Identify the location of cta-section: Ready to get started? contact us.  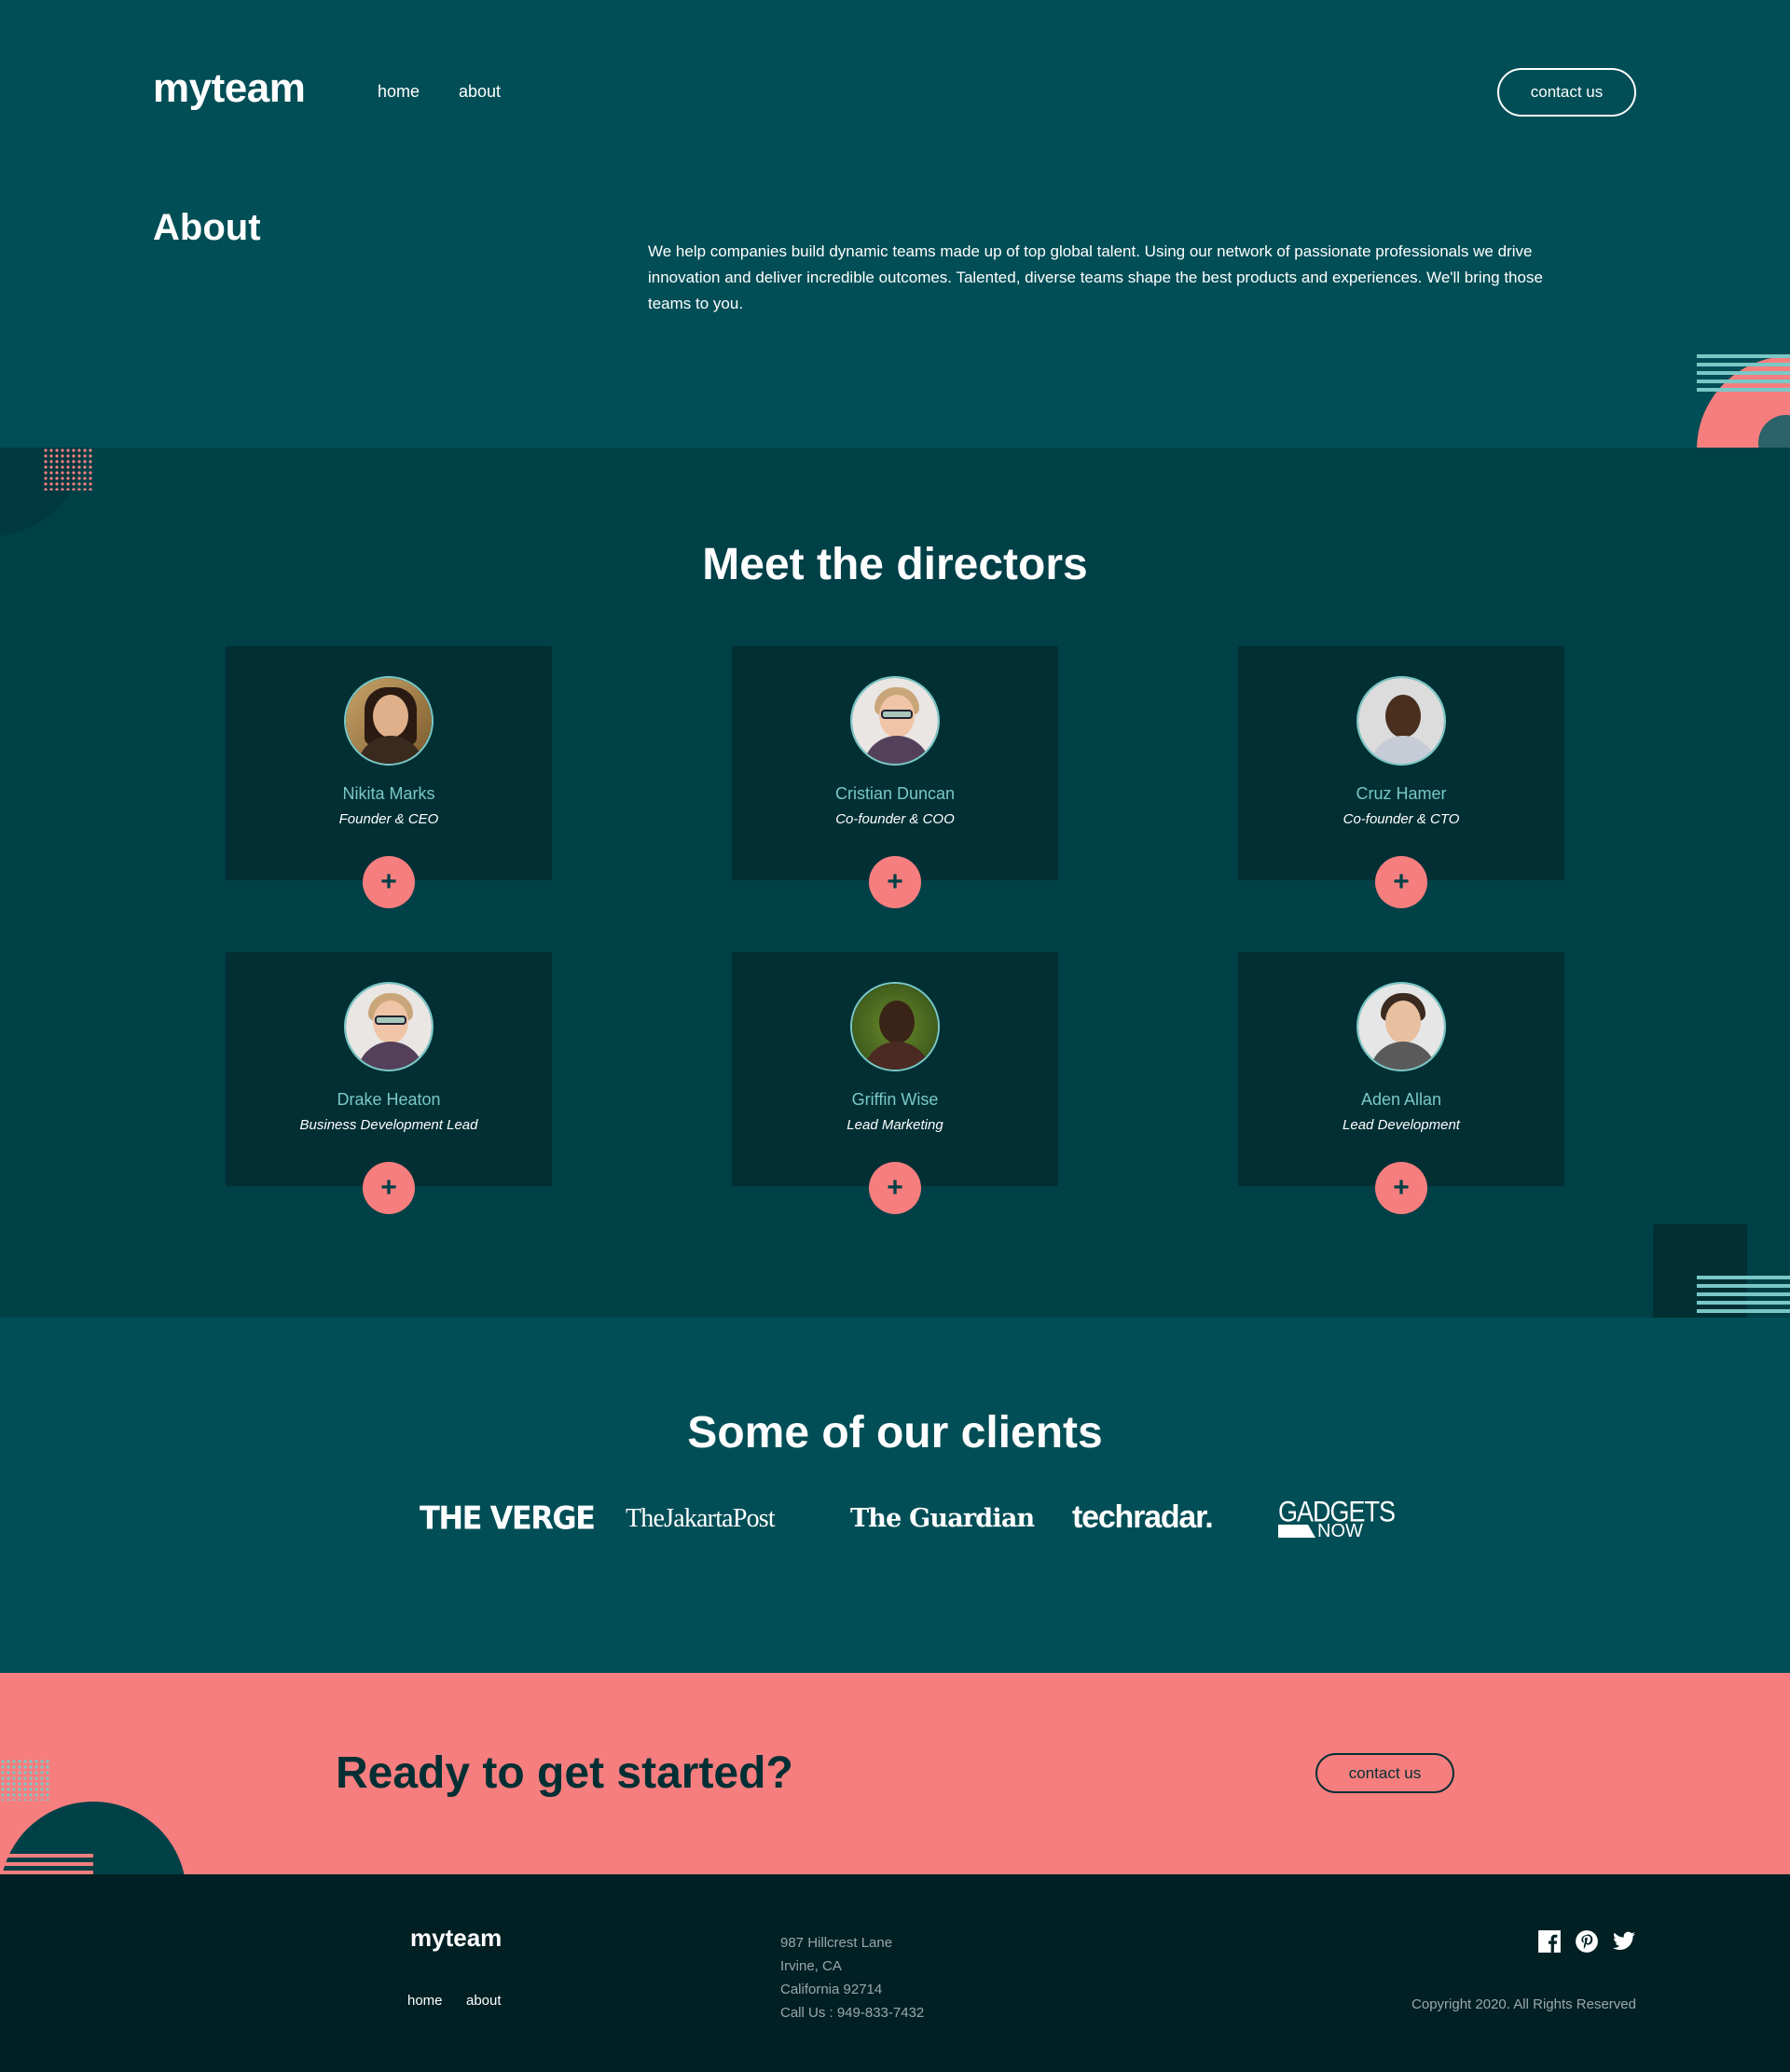
(895, 1773).